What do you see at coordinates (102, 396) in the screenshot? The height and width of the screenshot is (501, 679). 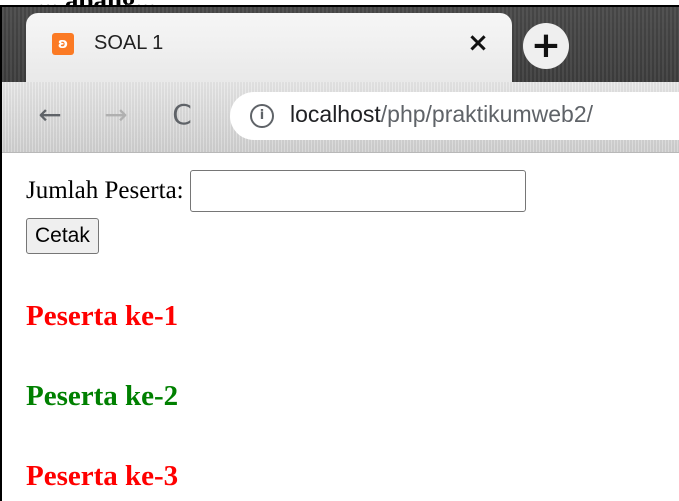 I see `peserta-line-2: Peserta ke-2` at bounding box center [102, 396].